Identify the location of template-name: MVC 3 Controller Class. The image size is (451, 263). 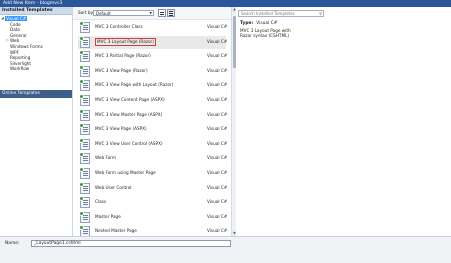
(119, 26).